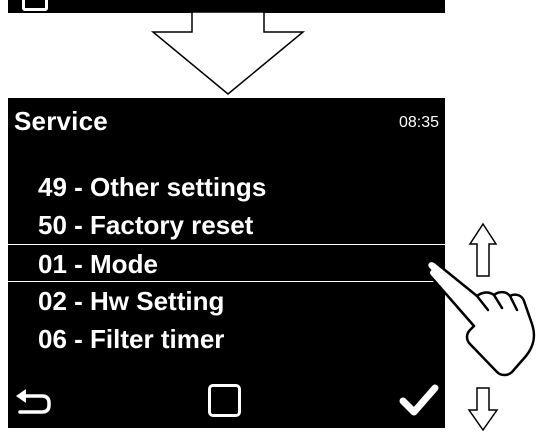 Image resolution: width=537 pixels, height=433 pixels. Describe the element at coordinates (34, 402) in the screenshot. I see `return-arrow-icon` at that location.